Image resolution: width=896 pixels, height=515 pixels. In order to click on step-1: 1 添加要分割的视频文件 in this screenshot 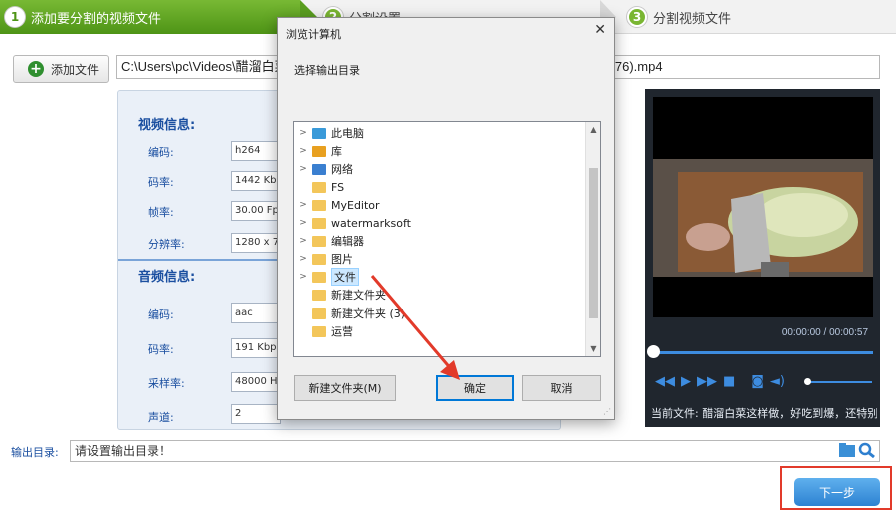, I will do `click(158, 17)`.